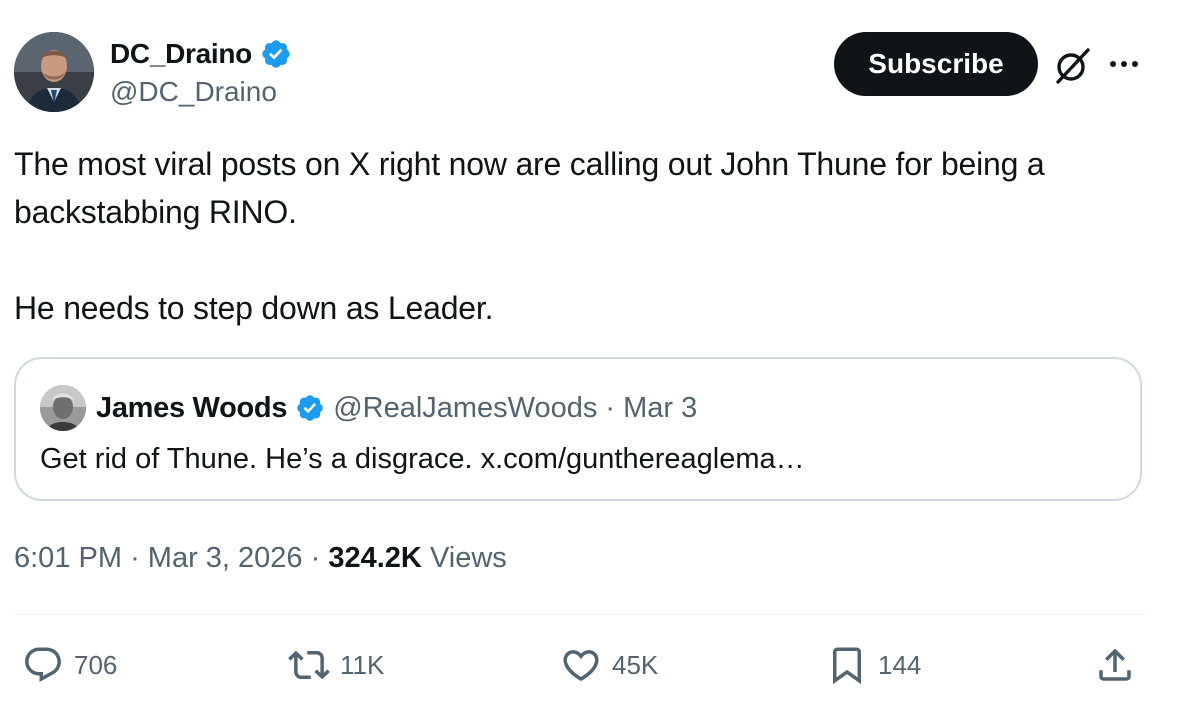 The height and width of the screenshot is (716, 1178). I want to click on share-icon, so click(1115, 664).